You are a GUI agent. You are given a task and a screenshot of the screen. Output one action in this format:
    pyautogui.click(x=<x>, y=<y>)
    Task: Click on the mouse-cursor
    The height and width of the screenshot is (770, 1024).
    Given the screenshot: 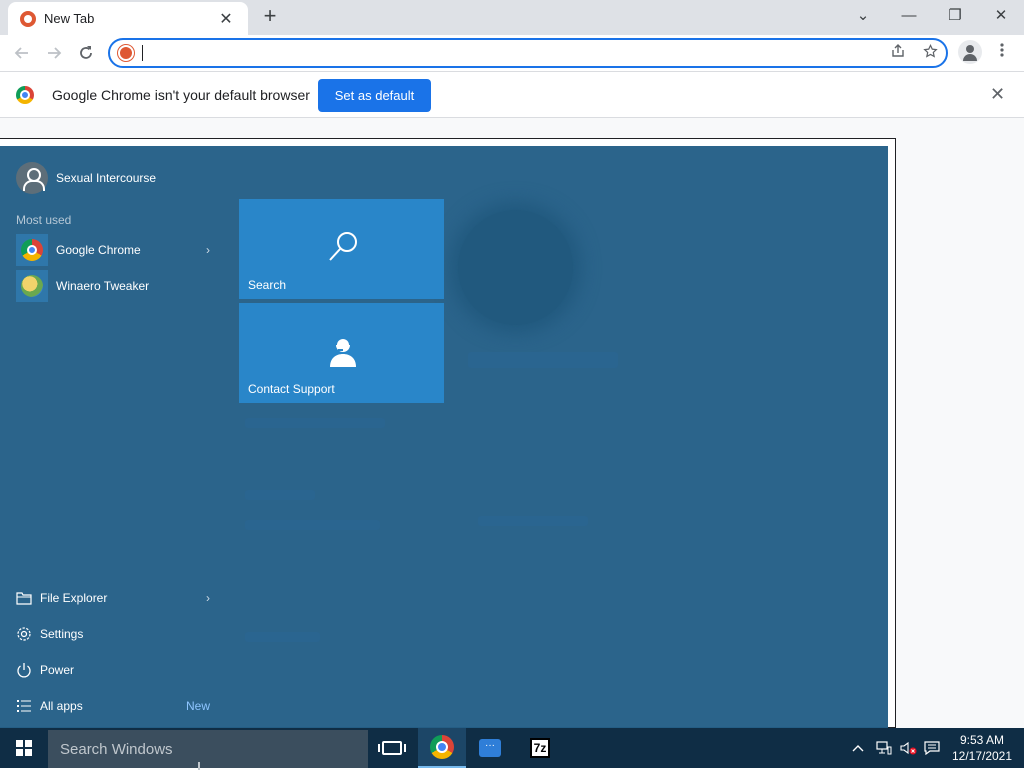 What is the action you would take?
    pyautogui.click(x=199, y=766)
    